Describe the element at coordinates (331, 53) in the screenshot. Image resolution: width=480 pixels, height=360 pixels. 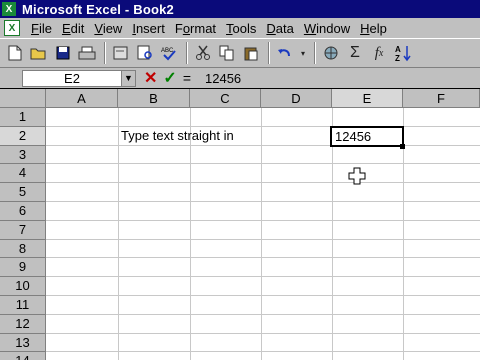
I see `web-icon` at that location.